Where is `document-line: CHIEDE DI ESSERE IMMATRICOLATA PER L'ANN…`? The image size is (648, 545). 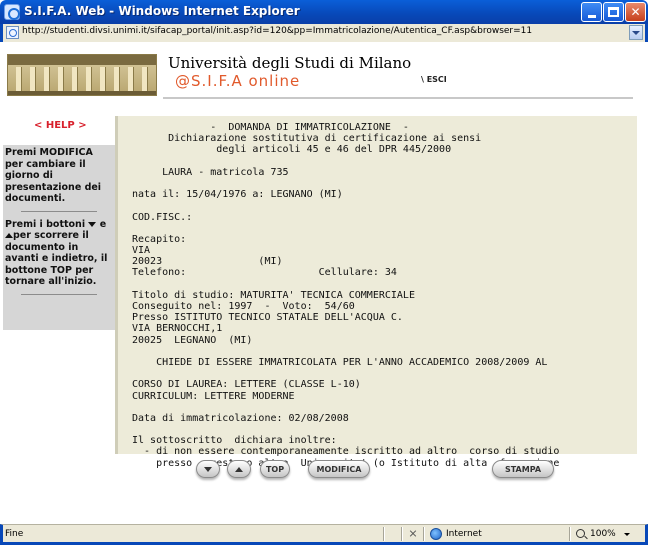
document-line: CHIEDE DI ESSERE IMMATRICOLATA PER L'ANN… is located at coordinates (340, 362).